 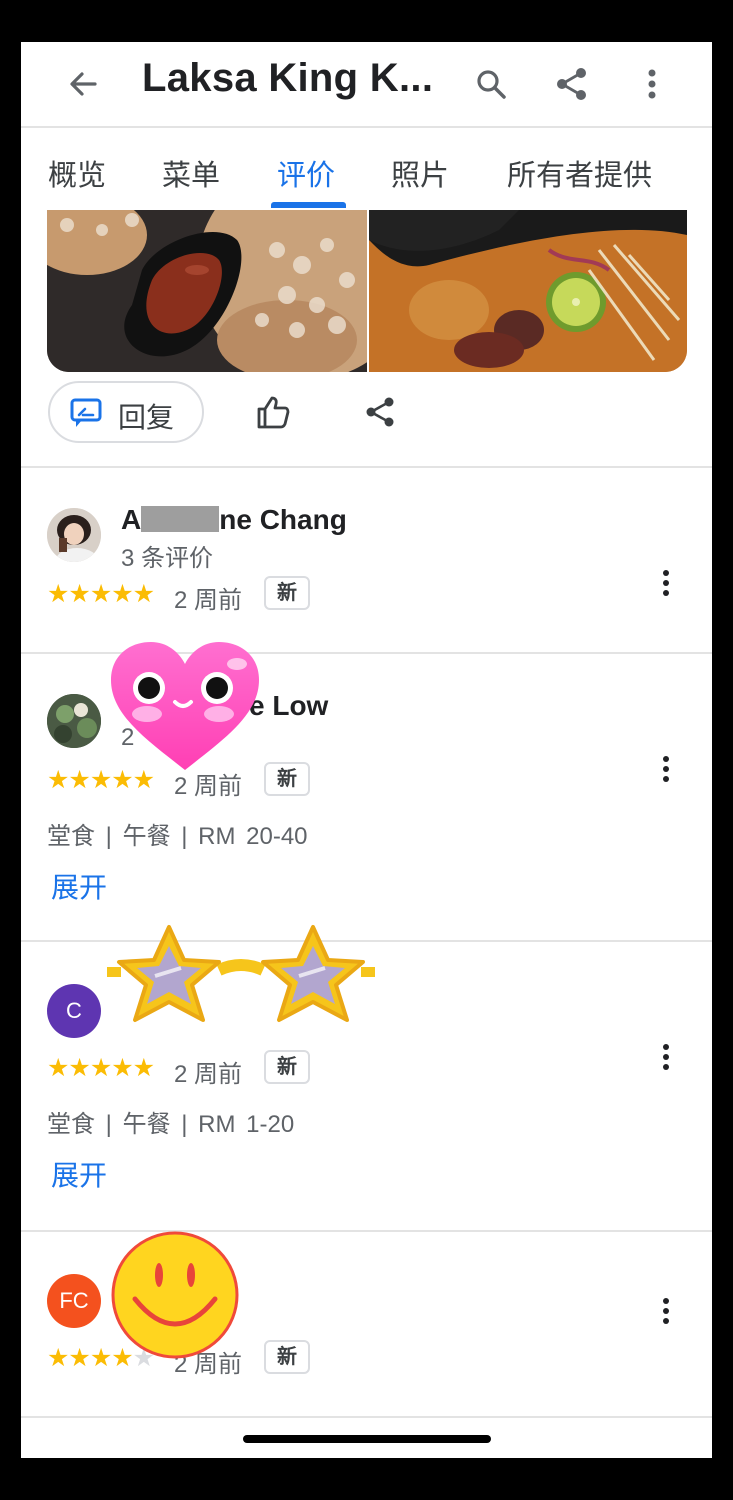 I want to click on thumbs-up-icon, so click(x=273, y=412).